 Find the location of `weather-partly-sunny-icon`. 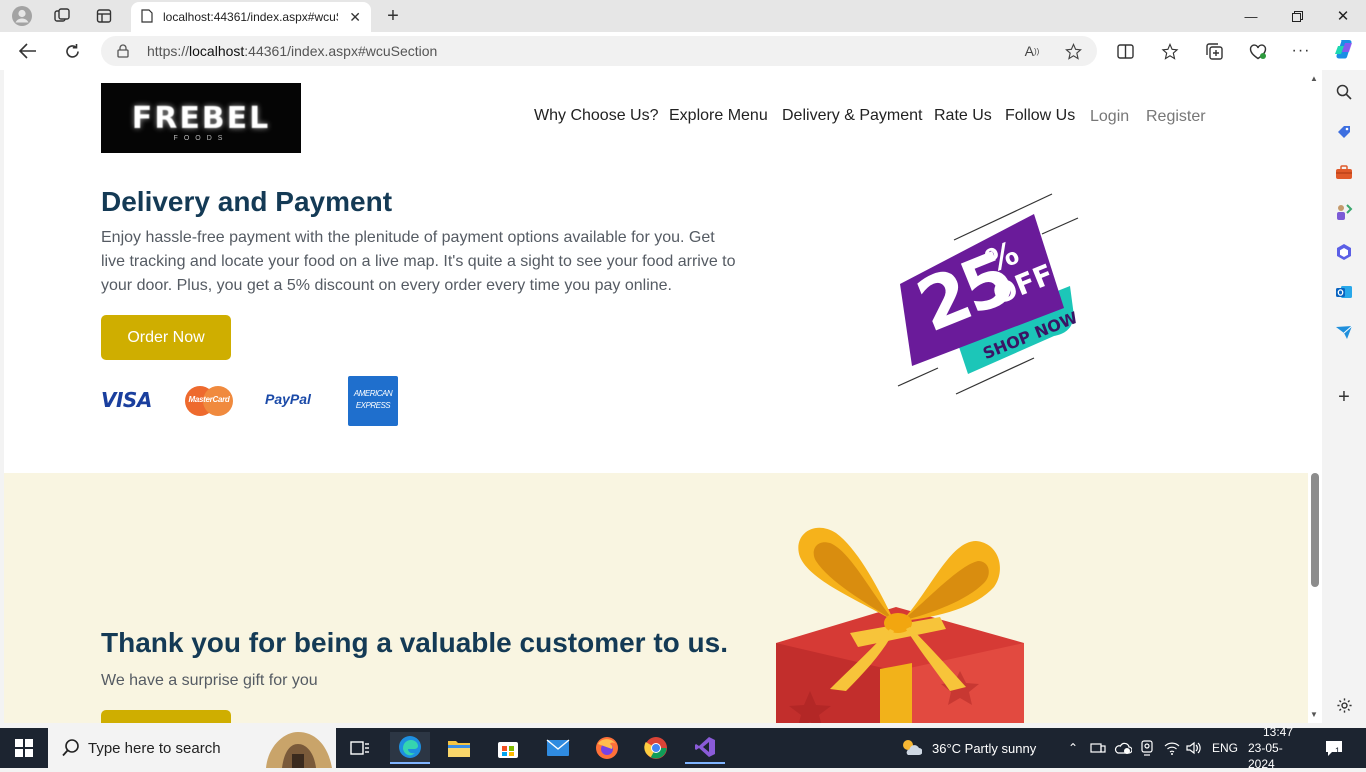

weather-partly-sunny-icon is located at coordinates (911, 748).